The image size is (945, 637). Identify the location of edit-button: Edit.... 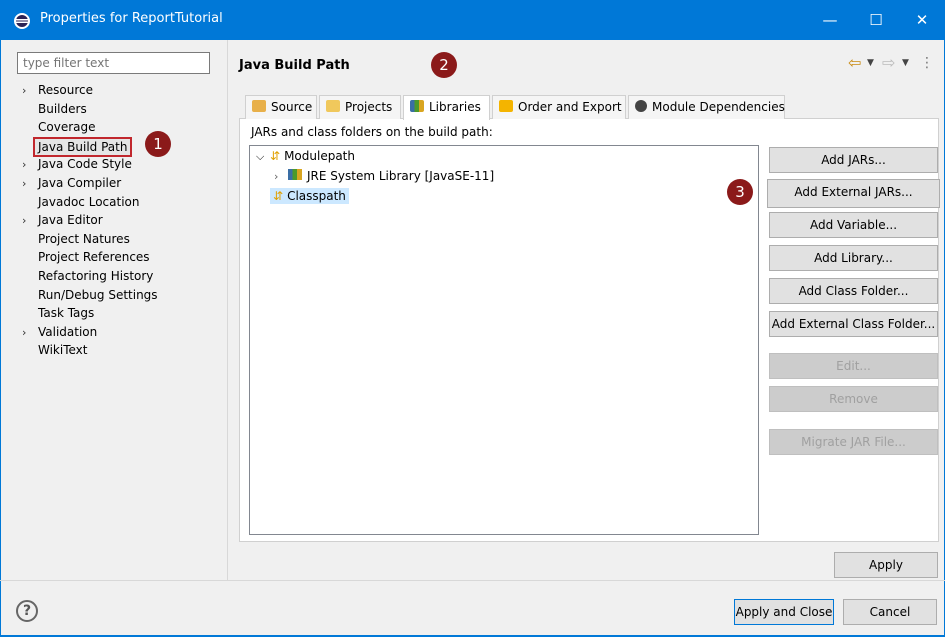
(853, 366).